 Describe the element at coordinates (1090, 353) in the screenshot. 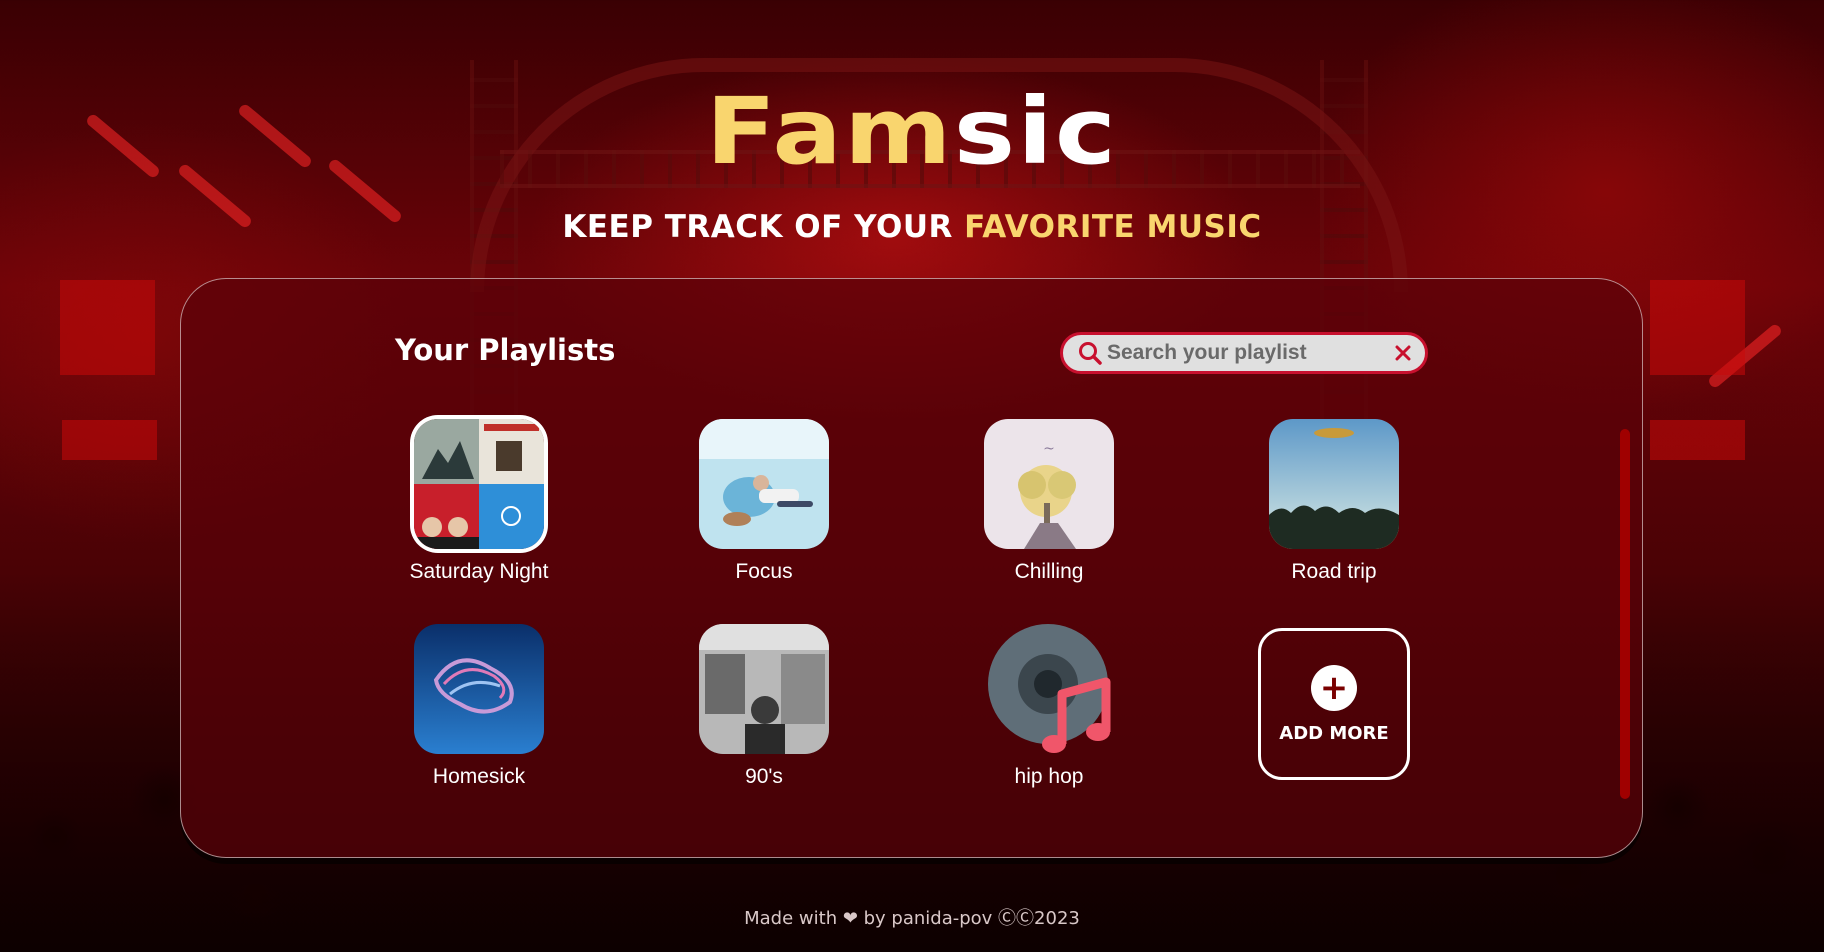

I see `search-icon` at that location.